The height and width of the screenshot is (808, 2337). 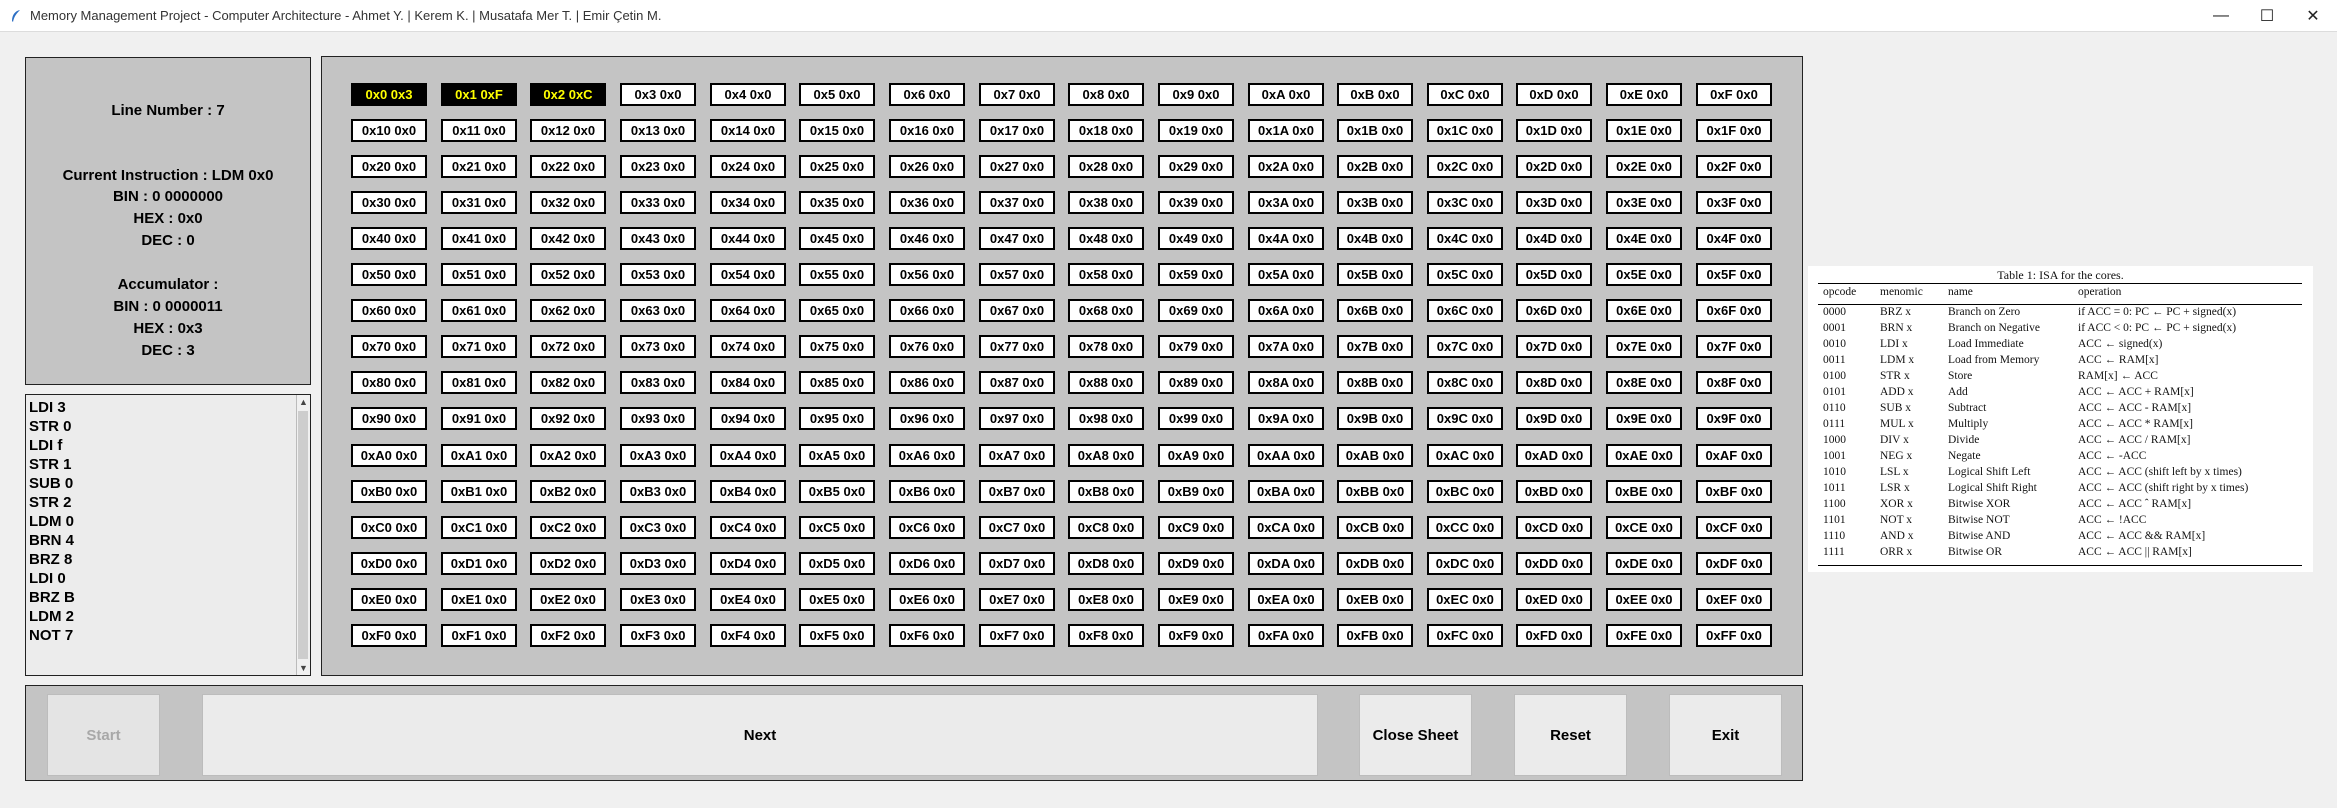 I want to click on instruction-bin: BIN : 0 0000000, so click(x=168, y=196).